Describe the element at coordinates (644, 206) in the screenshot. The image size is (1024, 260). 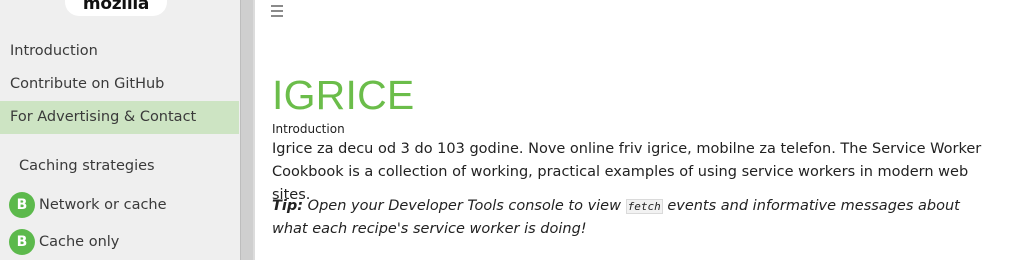
I see `fetch-code: fetch` at that location.